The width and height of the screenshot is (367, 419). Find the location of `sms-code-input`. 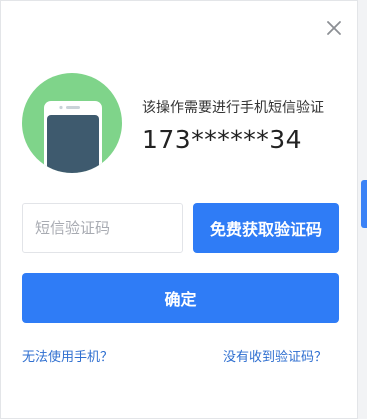

sms-code-input is located at coordinates (102, 228).